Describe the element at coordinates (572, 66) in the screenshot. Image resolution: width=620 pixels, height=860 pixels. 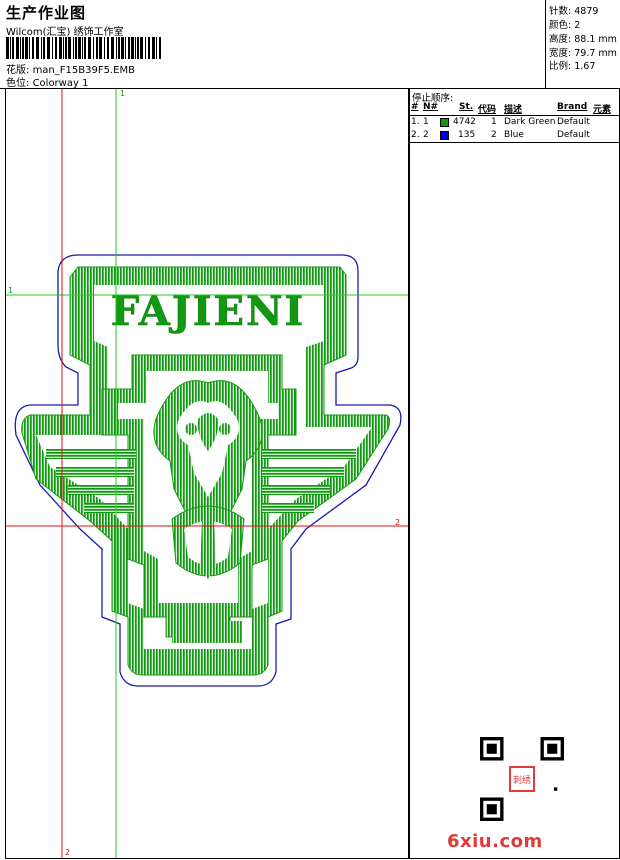
I see `stat-scale: 比例: 1.67` at that location.